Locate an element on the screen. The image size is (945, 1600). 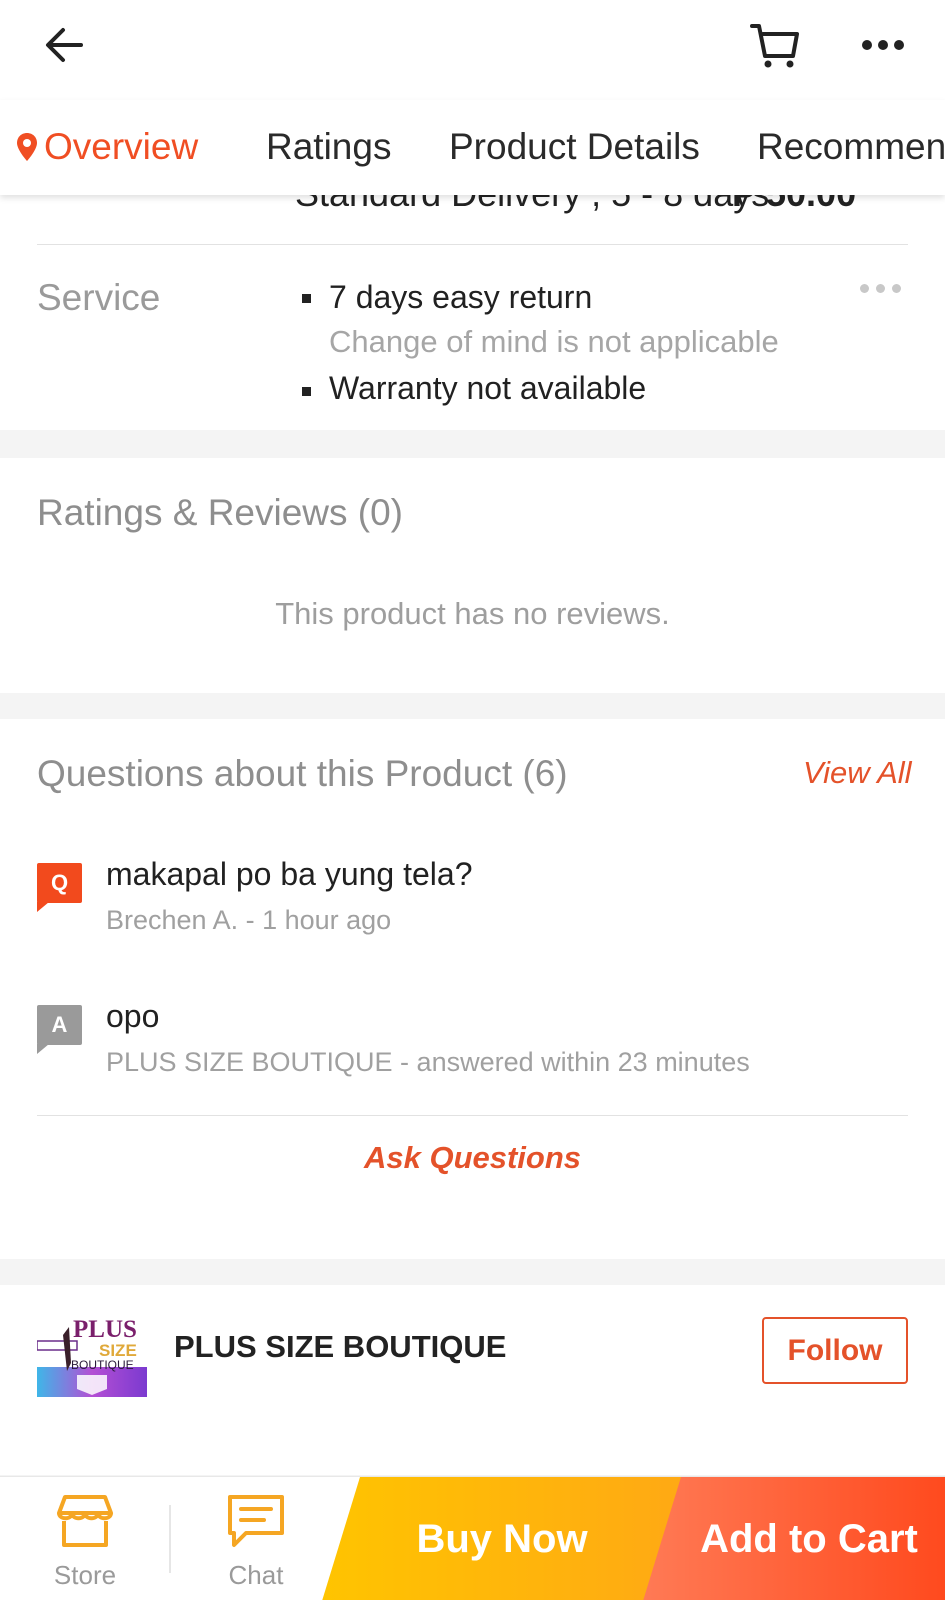
tab-product-details: Product Details is located at coordinates (574, 146).